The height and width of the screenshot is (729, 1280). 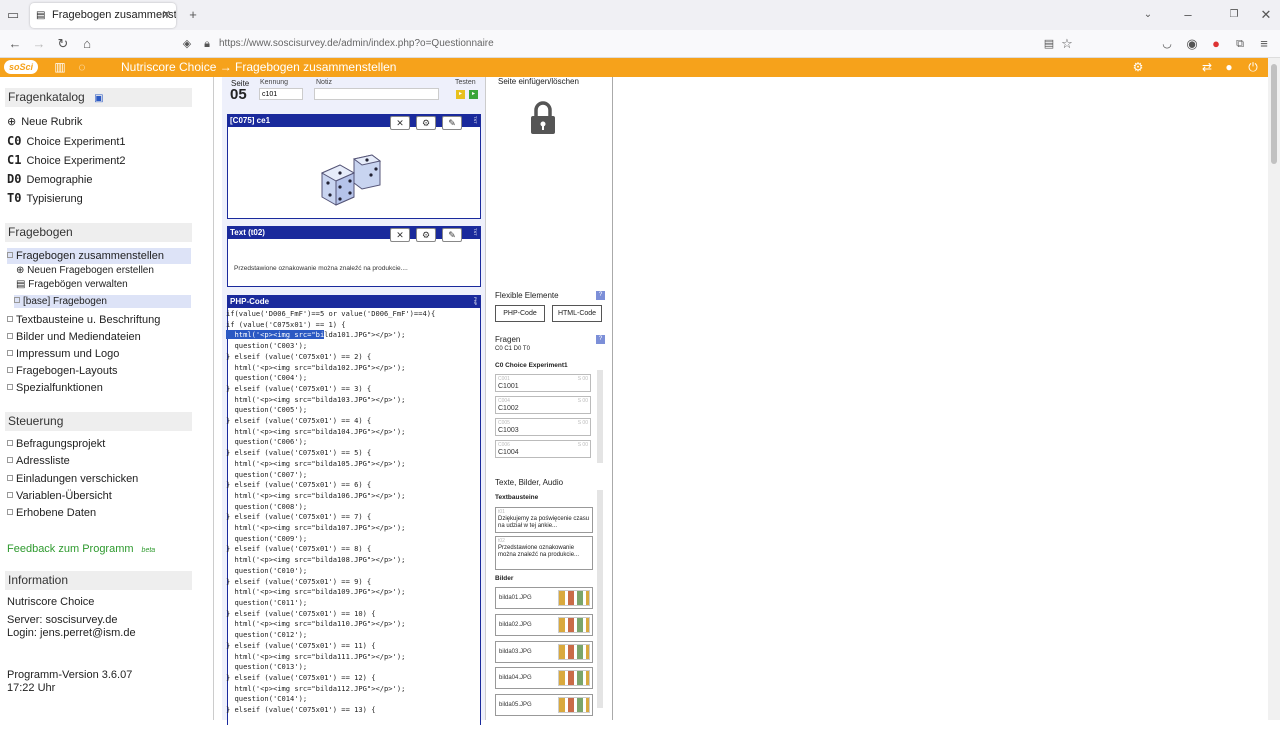 I want to click on image-thumbnail, so click(x=574, y=652).